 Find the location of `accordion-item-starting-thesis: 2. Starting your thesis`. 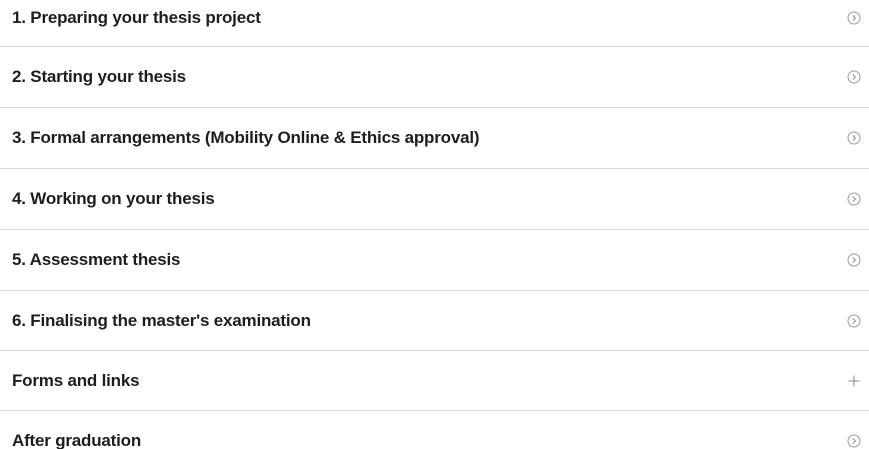

accordion-item-starting-thesis: 2. Starting your thesis is located at coordinates (434, 77).